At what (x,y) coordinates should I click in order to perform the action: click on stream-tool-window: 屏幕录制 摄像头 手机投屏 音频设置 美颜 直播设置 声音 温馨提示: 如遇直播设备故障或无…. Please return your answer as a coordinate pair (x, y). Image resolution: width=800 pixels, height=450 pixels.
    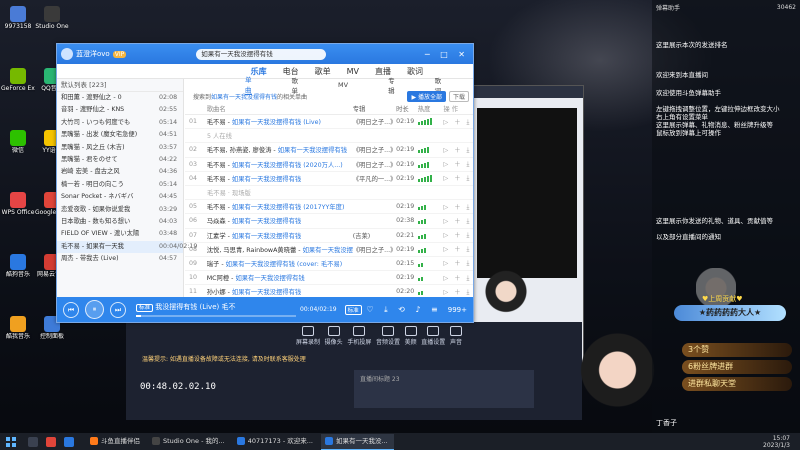
    Looking at the image, I should click on (354, 371).